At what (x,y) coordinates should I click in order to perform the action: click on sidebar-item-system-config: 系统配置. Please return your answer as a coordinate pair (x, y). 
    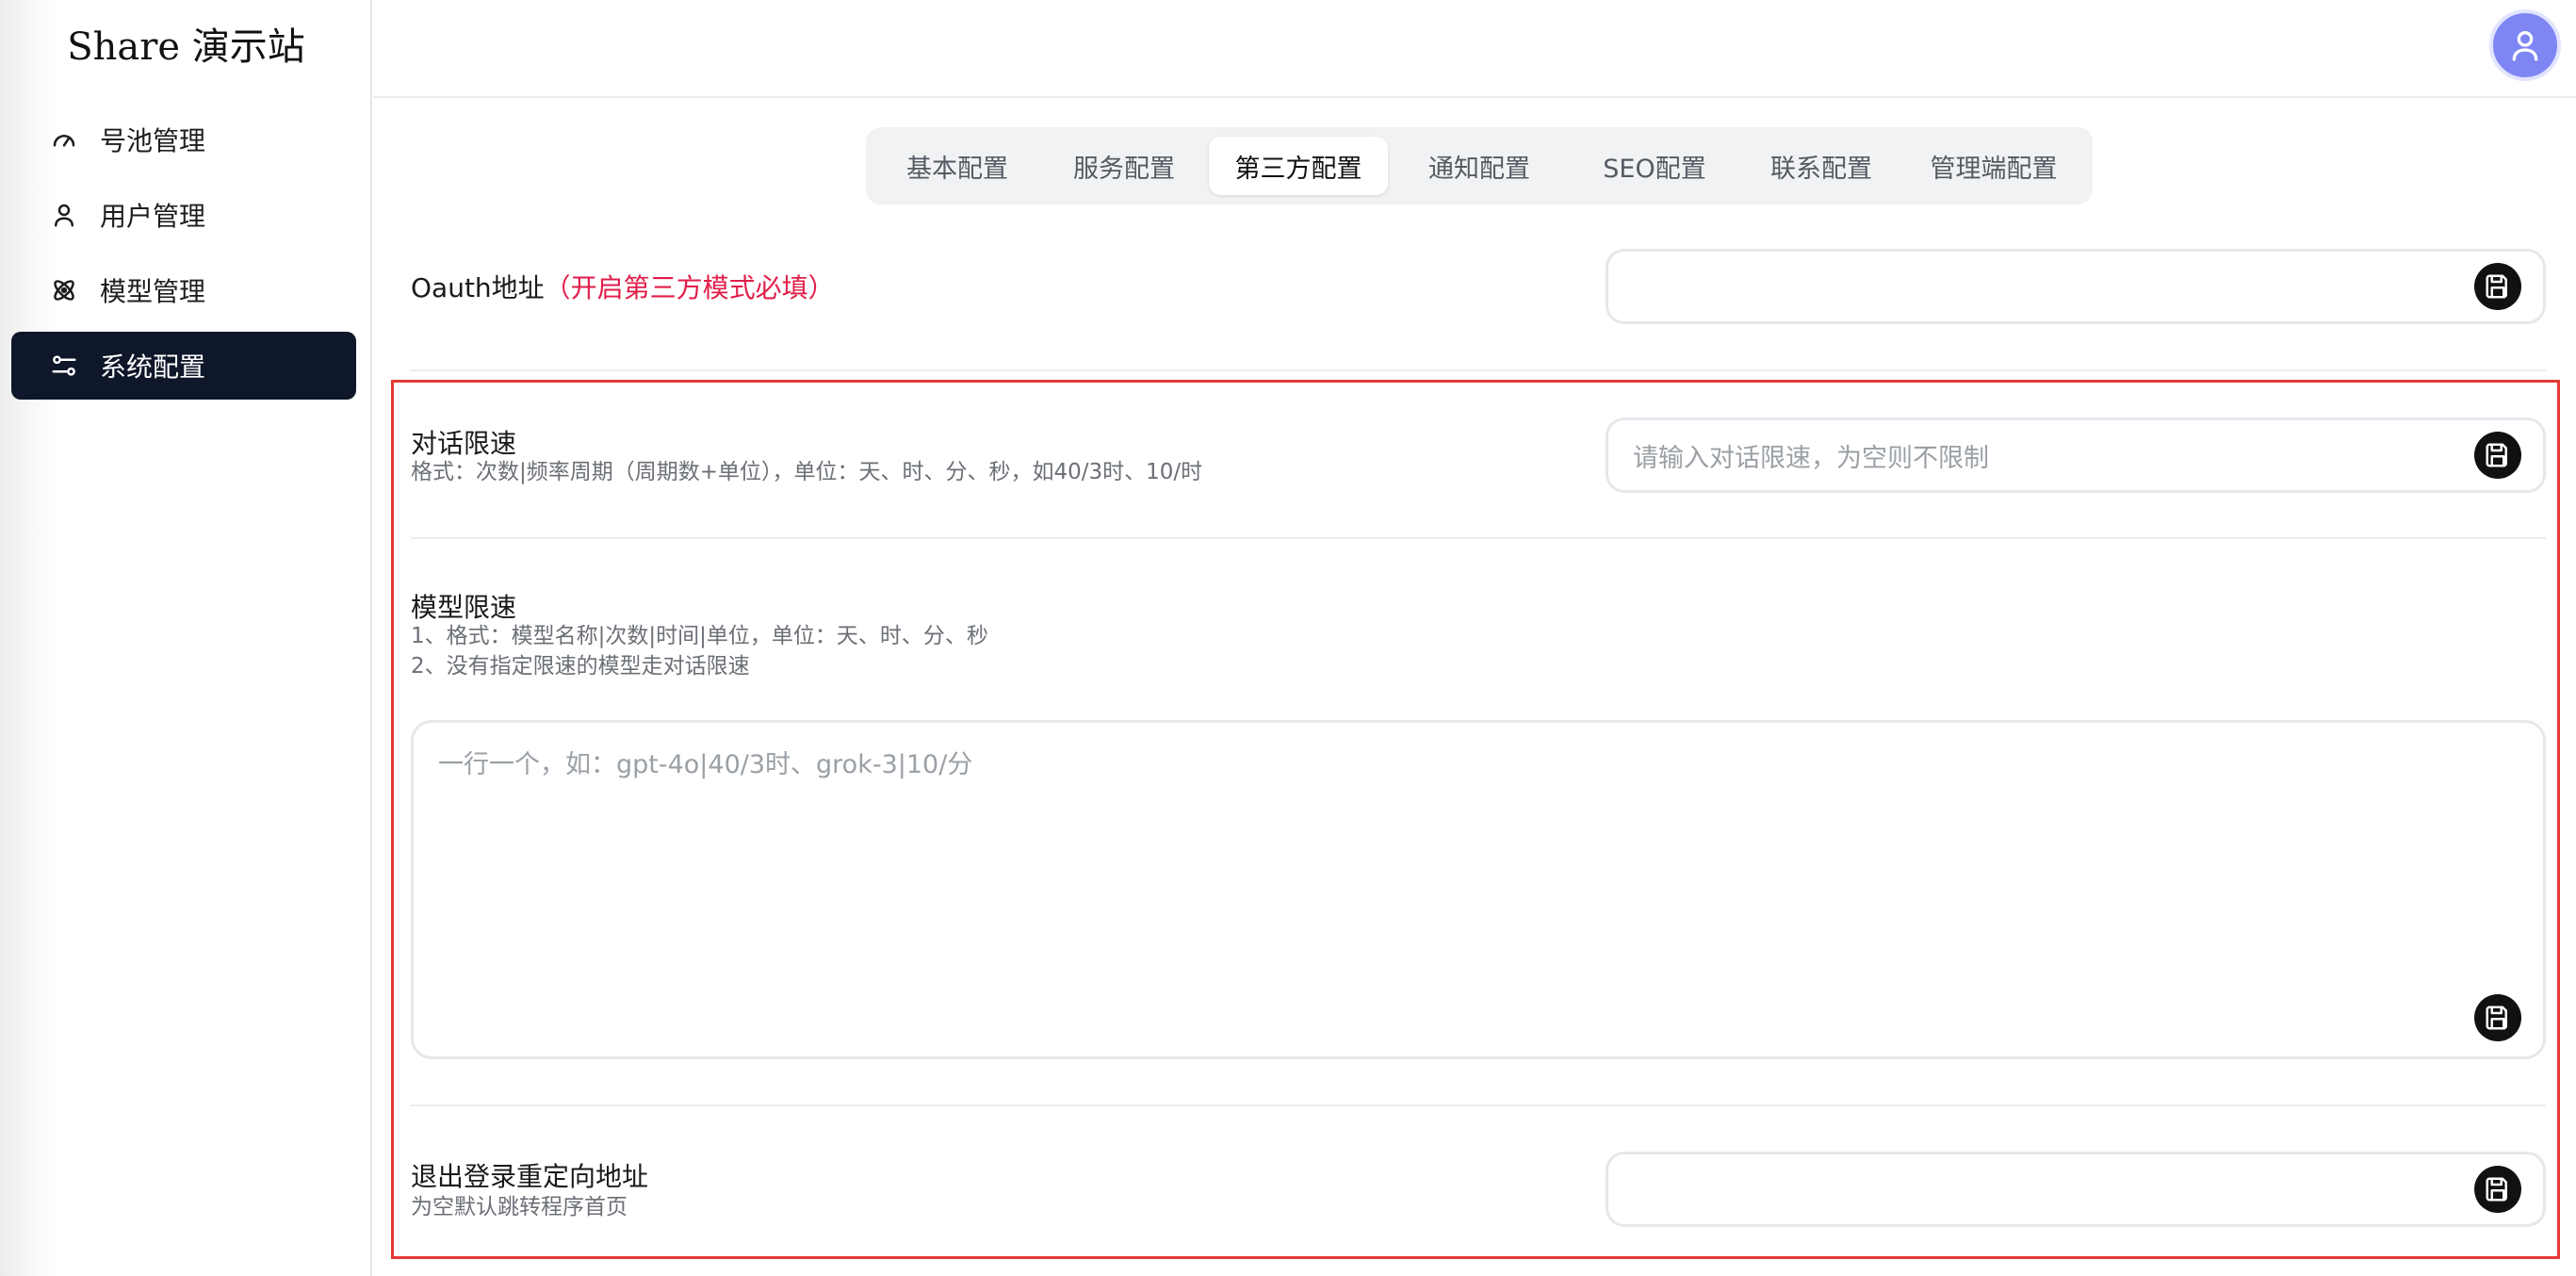
    Looking at the image, I should click on (183, 366).